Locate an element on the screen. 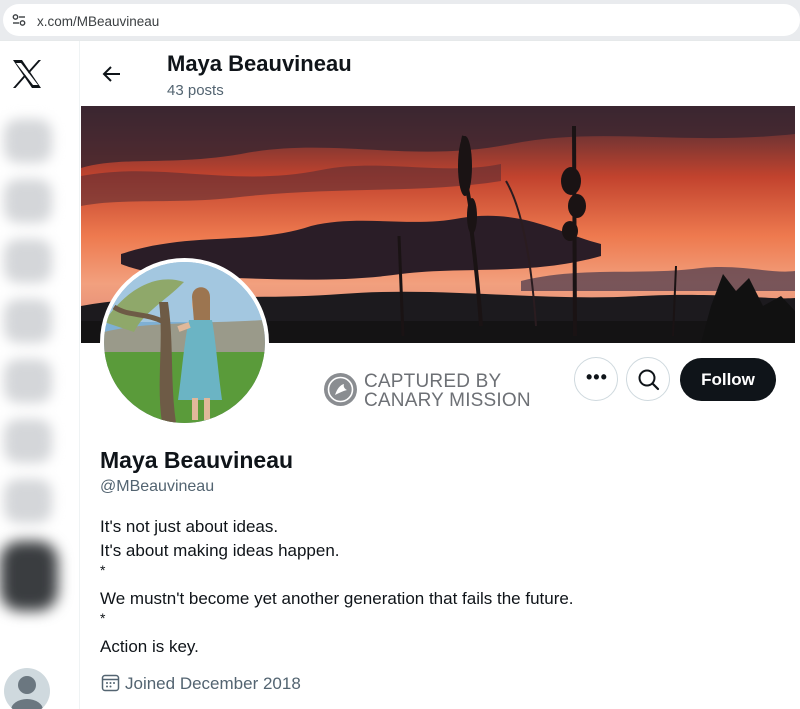  browser-address-bar: x.com/MBeauvineau is located at coordinates (400, 20).